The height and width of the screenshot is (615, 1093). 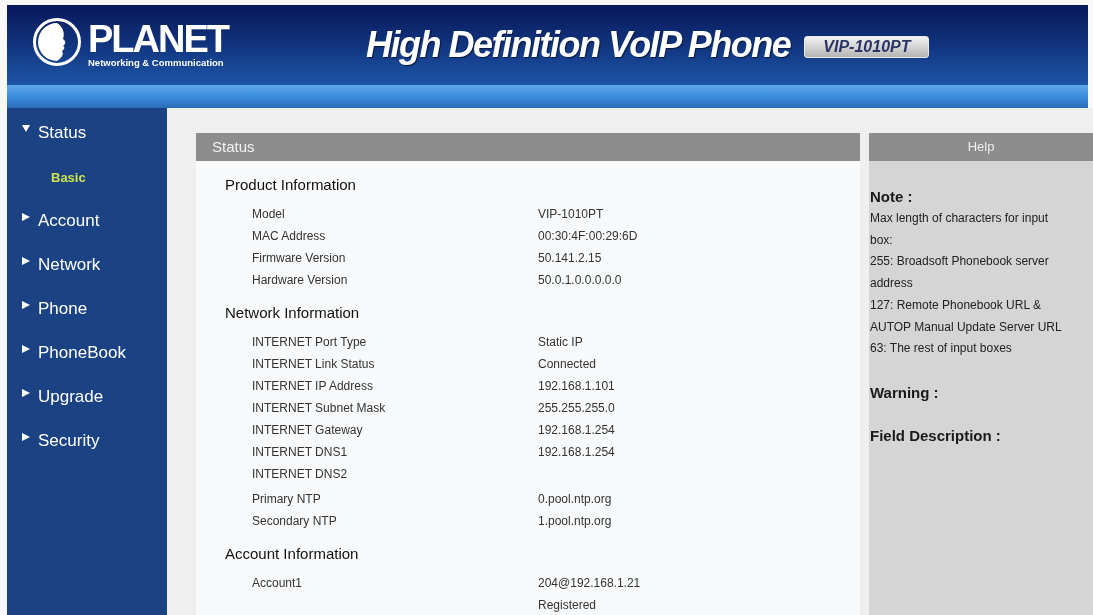 I want to click on field-label: MAC Address, so click(x=289, y=236).